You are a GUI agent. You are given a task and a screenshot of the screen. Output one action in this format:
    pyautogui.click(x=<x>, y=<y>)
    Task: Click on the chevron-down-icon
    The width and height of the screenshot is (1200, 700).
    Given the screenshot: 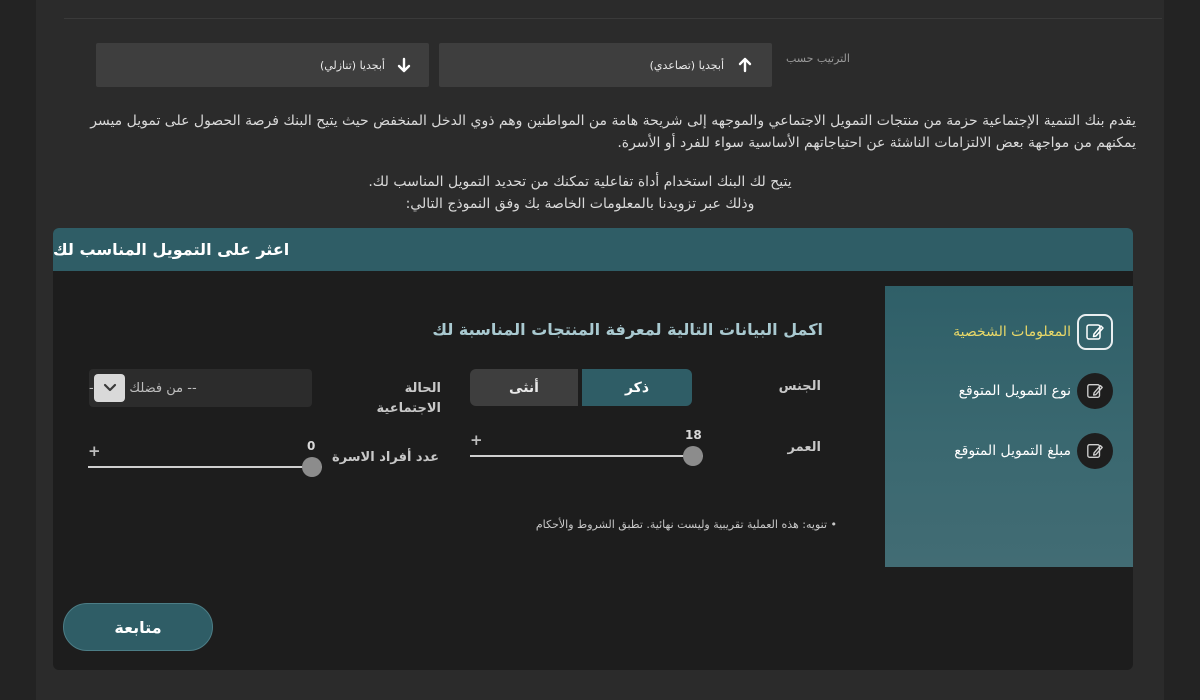 What is the action you would take?
    pyautogui.click(x=109, y=388)
    